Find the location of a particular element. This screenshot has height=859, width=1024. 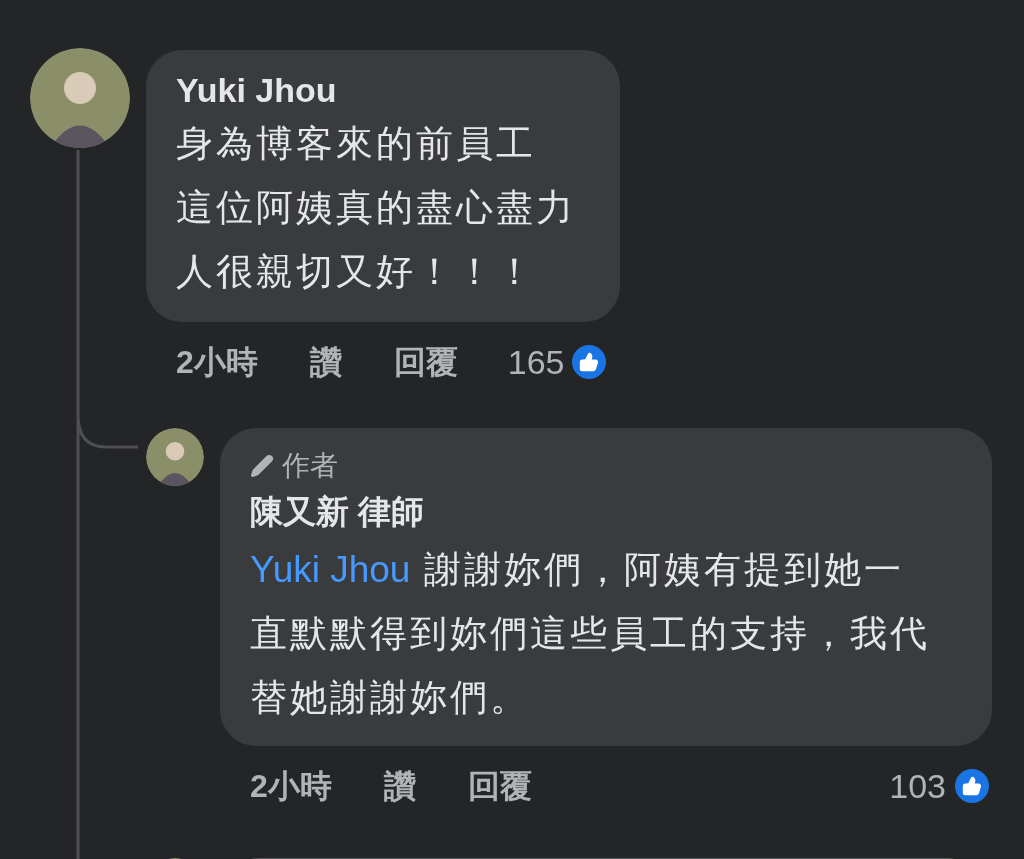

reaction-count: 103 is located at coordinates (917, 786).